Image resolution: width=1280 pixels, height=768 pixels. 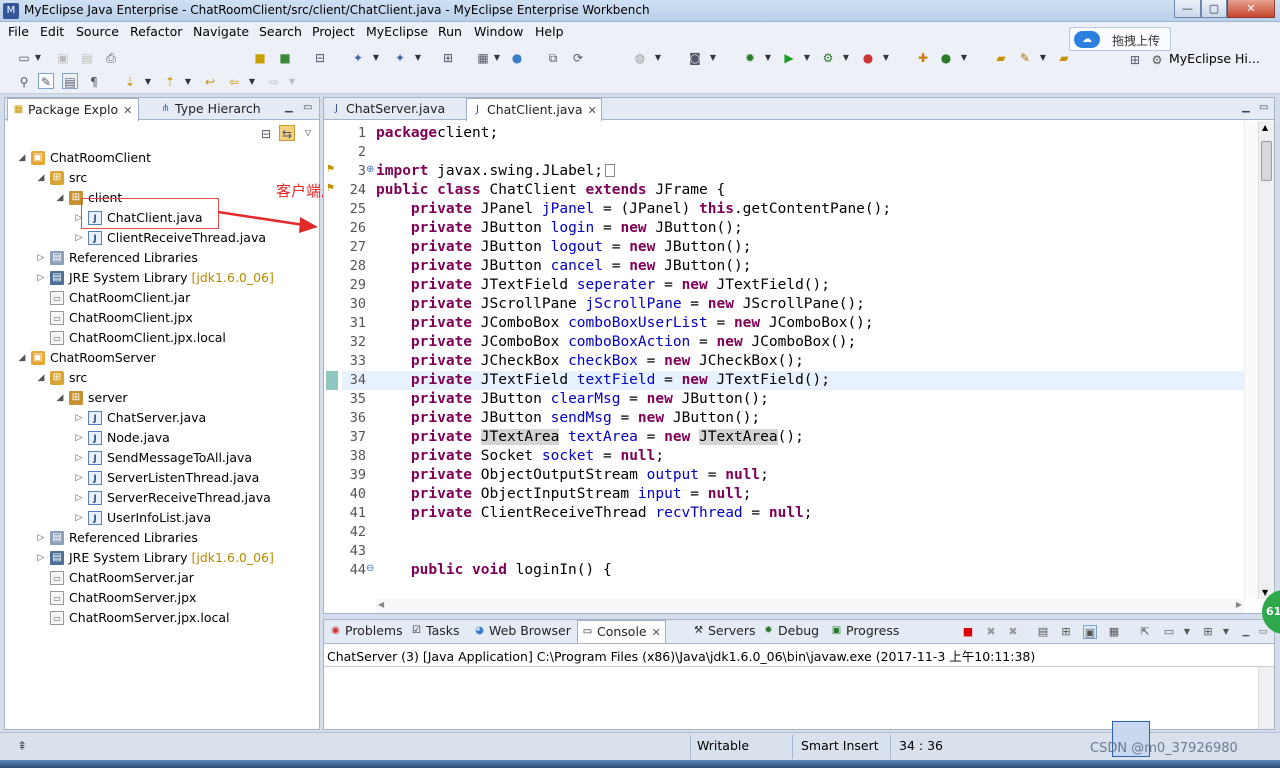 I want to click on forward-icon: ⇨, so click(x=274, y=82).